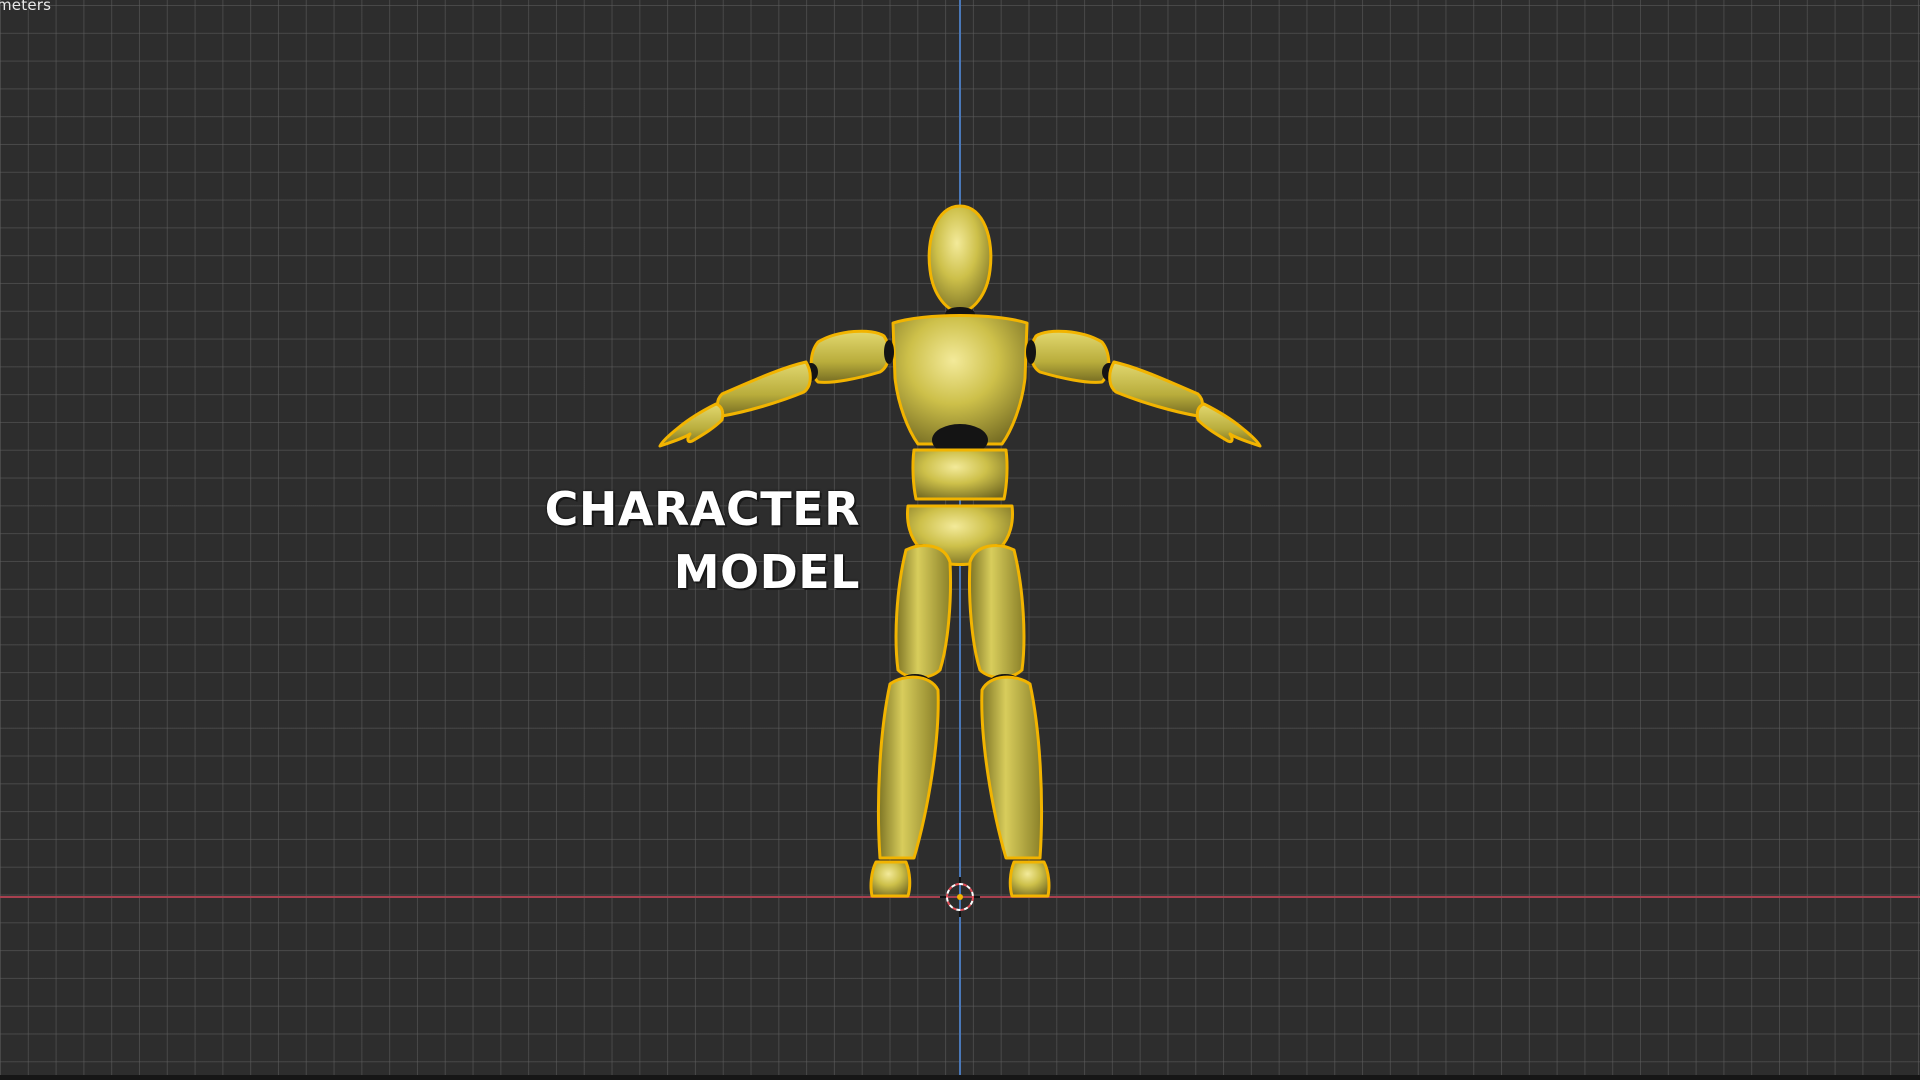  I want to click on character-right-shoulder-joint, so click(1031, 352).